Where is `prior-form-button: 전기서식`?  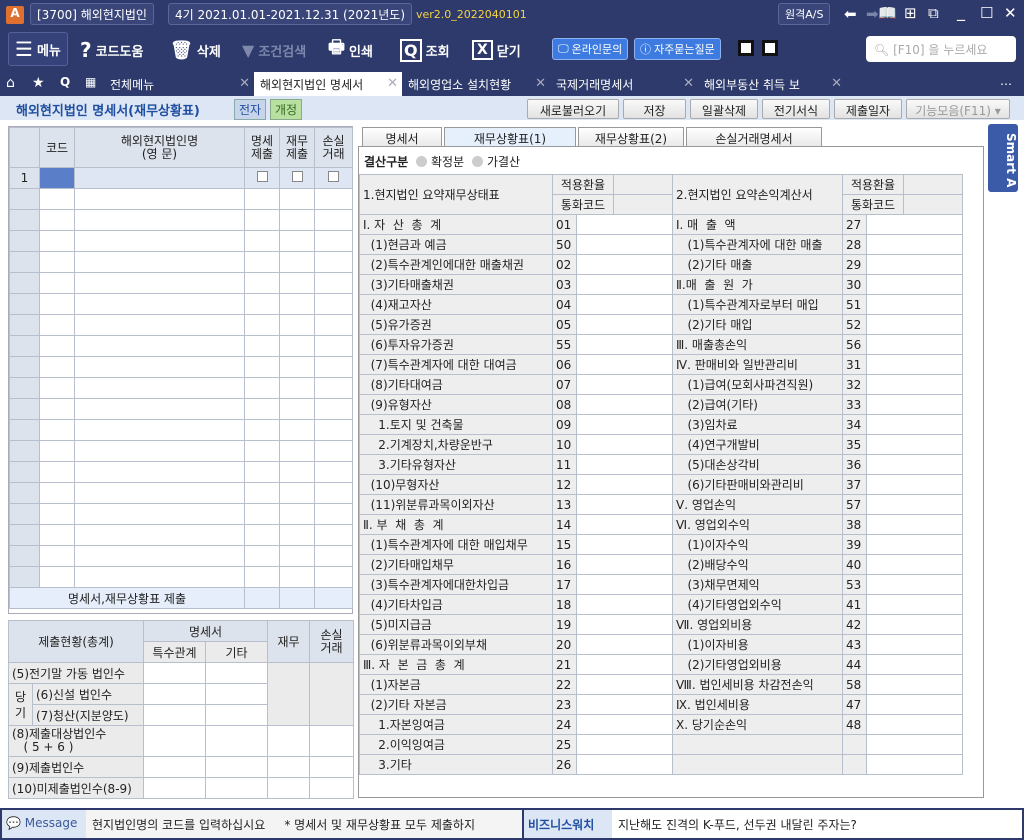
prior-form-button: 전기서식 is located at coordinates (796, 109).